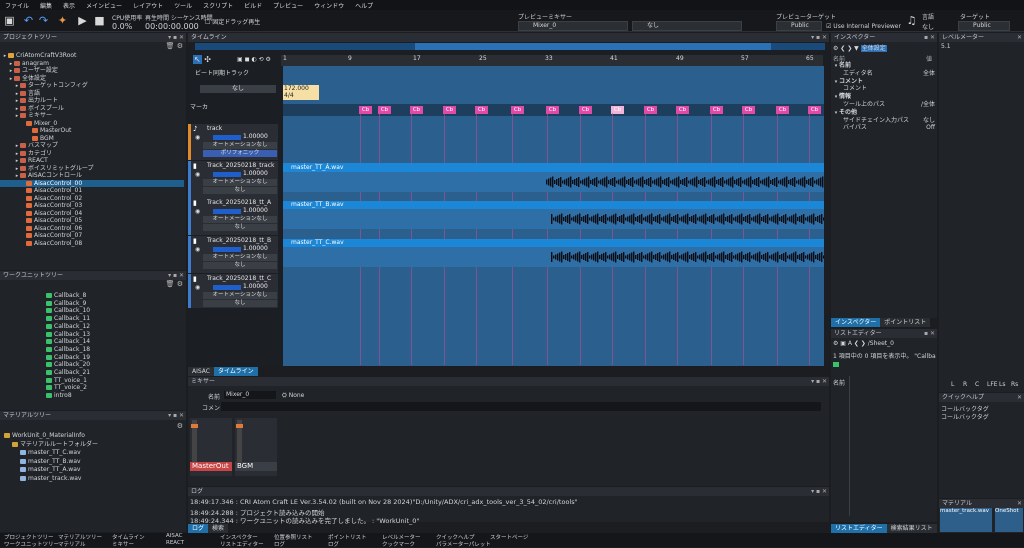  Describe the element at coordinates (884, 82) in the screenshot. I see `inspector-row: ▾ コメント` at that location.